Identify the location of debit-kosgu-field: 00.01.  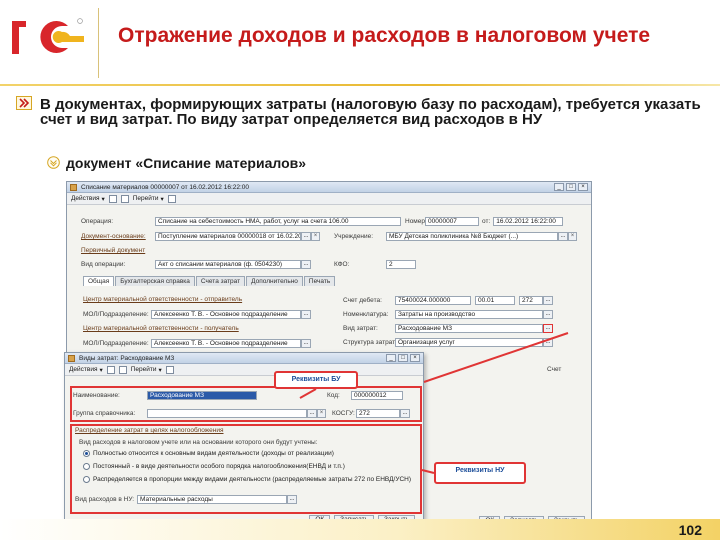
(495, 300).